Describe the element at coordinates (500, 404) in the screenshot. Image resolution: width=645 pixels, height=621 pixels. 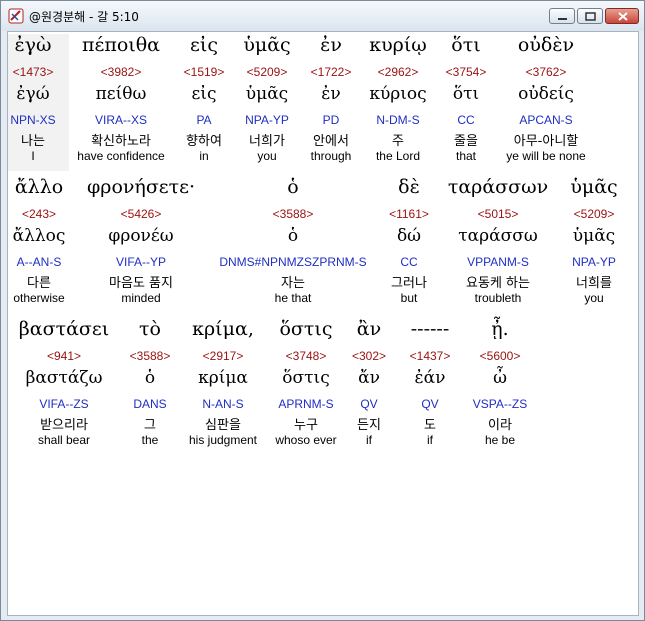
I see `parsing-code: VSPA--ZS` at that location.